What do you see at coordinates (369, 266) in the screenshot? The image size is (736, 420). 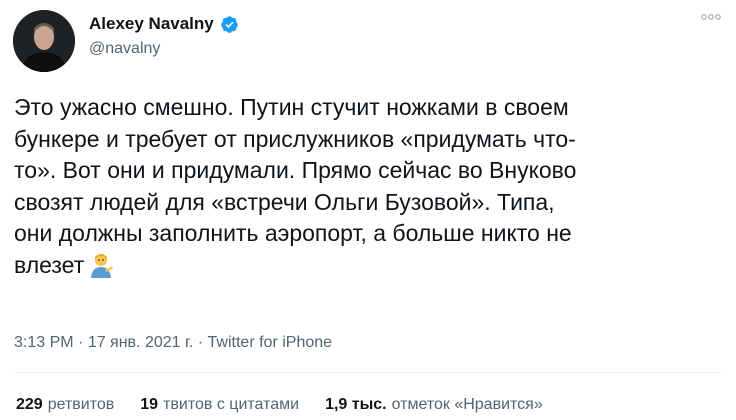 I see `tweet-line-last: влезет` at bounding box center [369, 266].